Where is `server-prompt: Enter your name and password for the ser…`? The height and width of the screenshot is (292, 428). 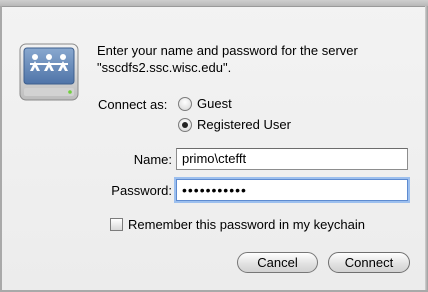
server-prompt: Enter your name and password for the ser… is located at coordinates (257, 59).